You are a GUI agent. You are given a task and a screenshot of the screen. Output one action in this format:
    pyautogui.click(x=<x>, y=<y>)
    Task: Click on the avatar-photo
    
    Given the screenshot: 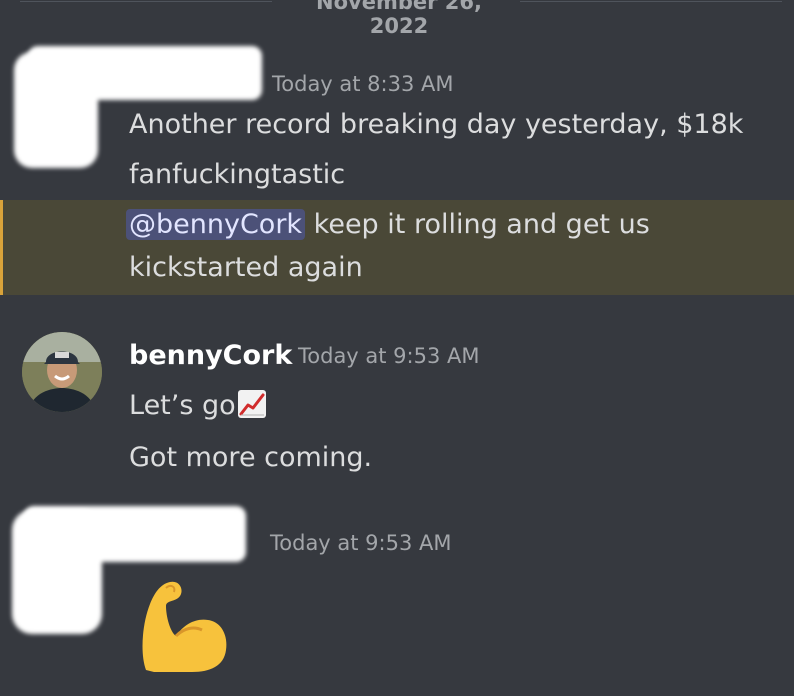 What is the action you would take?
    pyautogui.click(x=62, y=372)
    